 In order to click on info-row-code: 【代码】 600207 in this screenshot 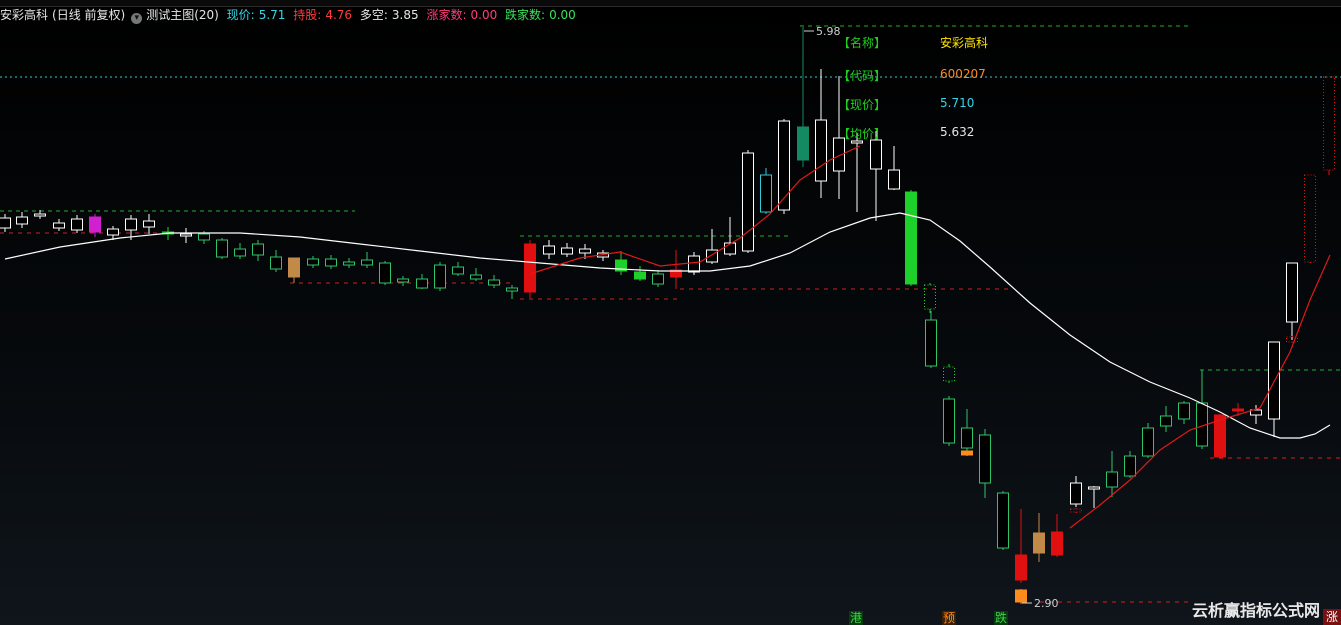, I will do `click(918, 75)`.